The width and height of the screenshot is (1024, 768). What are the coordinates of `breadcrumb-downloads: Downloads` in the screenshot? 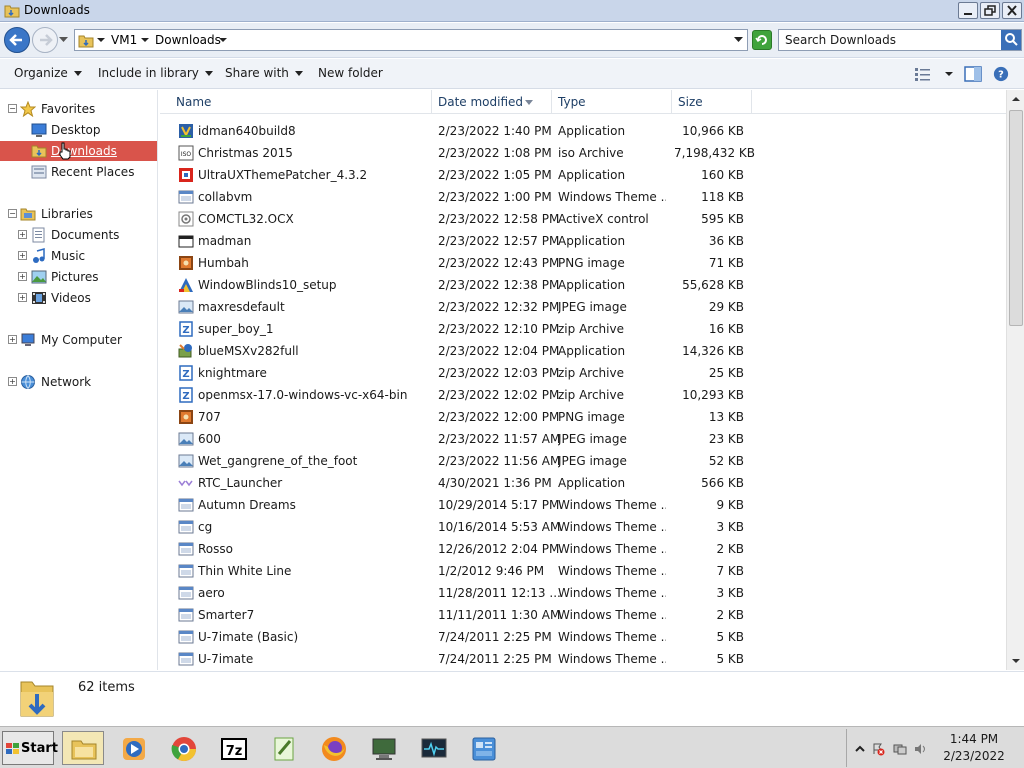 It's located at (188, 40).